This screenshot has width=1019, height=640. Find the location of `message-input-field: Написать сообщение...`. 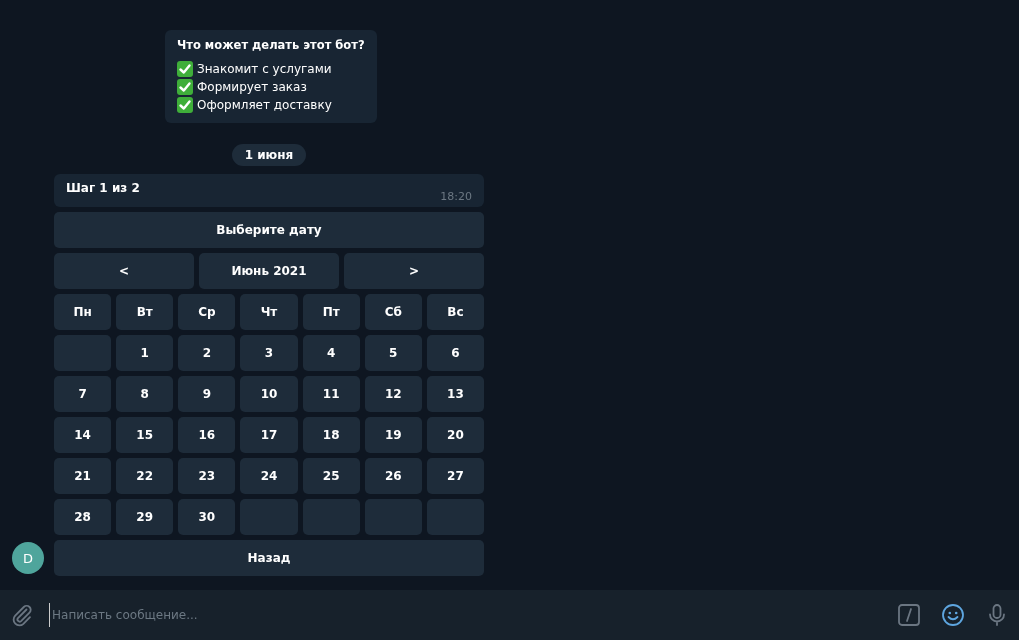

message-input-field: Написать сообщение... is located at coordinates (468, 615).